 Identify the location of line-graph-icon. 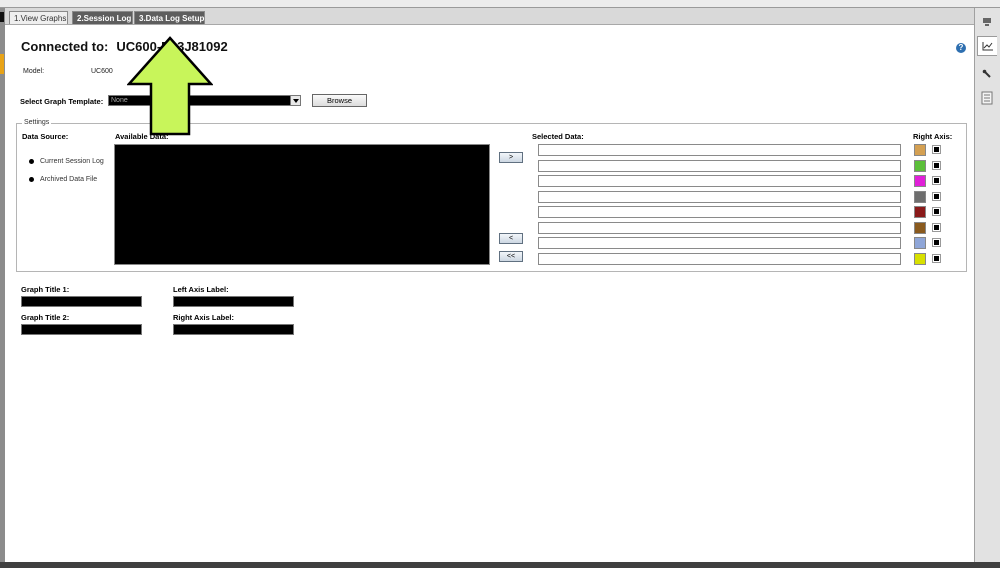
(987, 46).